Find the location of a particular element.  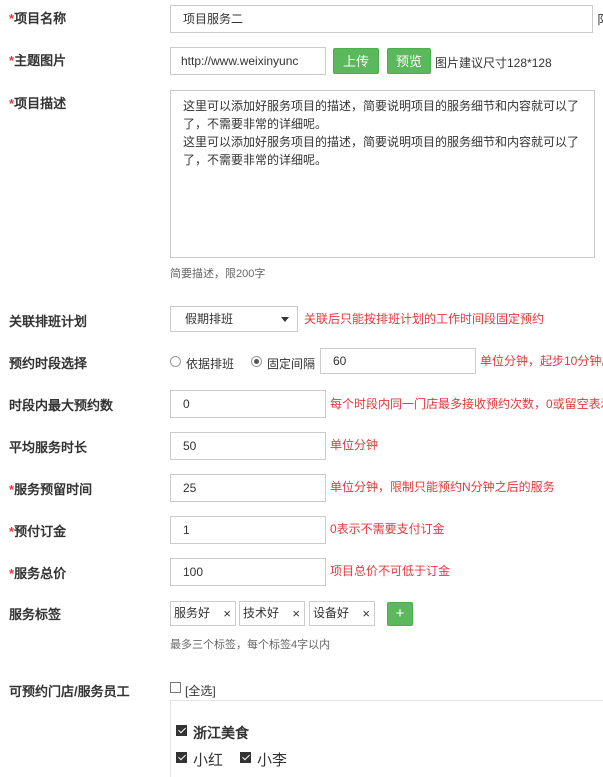

deposit-label: *预付订金 is located at coordinates (38, 531).